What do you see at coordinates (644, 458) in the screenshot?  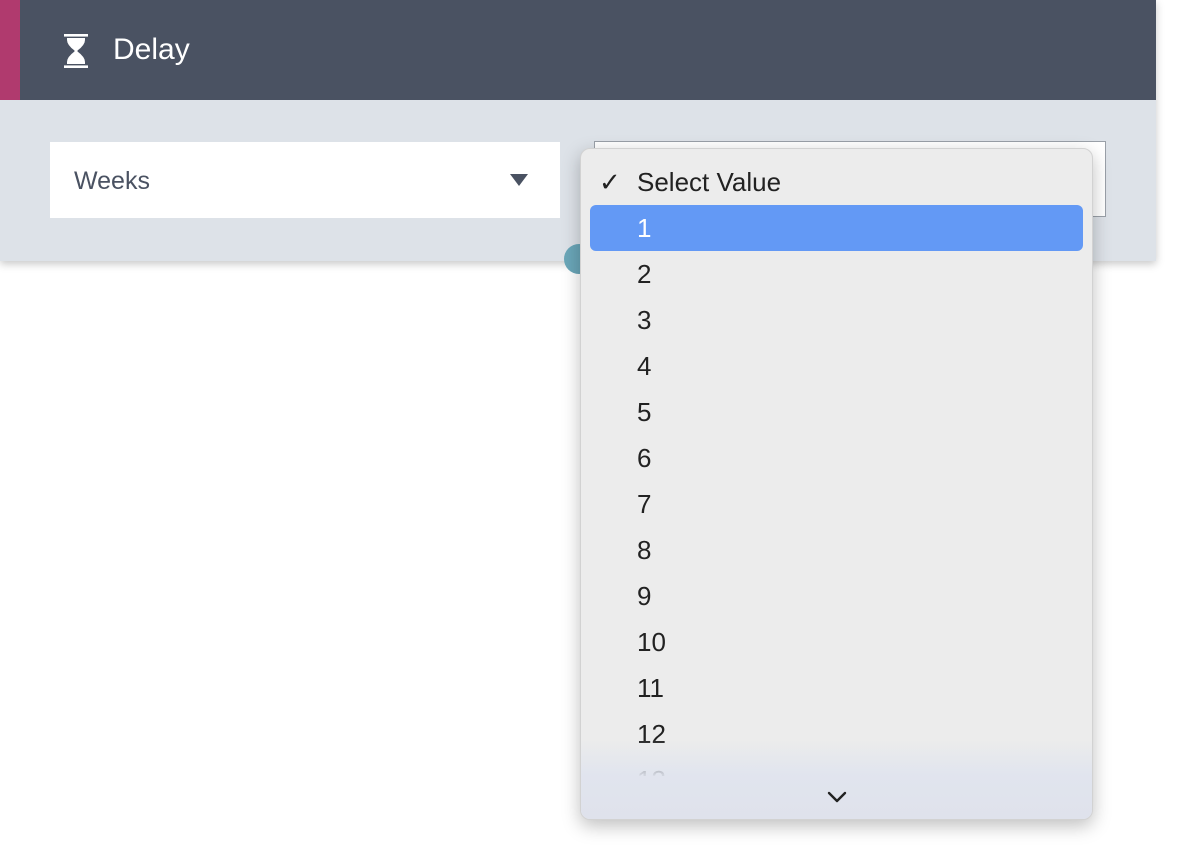 I see `dropdown-option-label: 6` at bounding box center [644, 458].